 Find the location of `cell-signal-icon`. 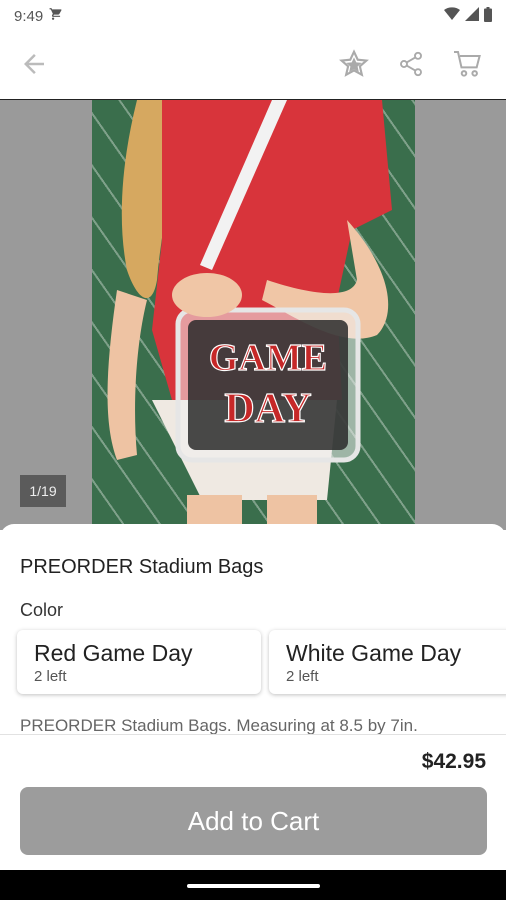

cell-signal-icon is located at coordinates (472, 16).